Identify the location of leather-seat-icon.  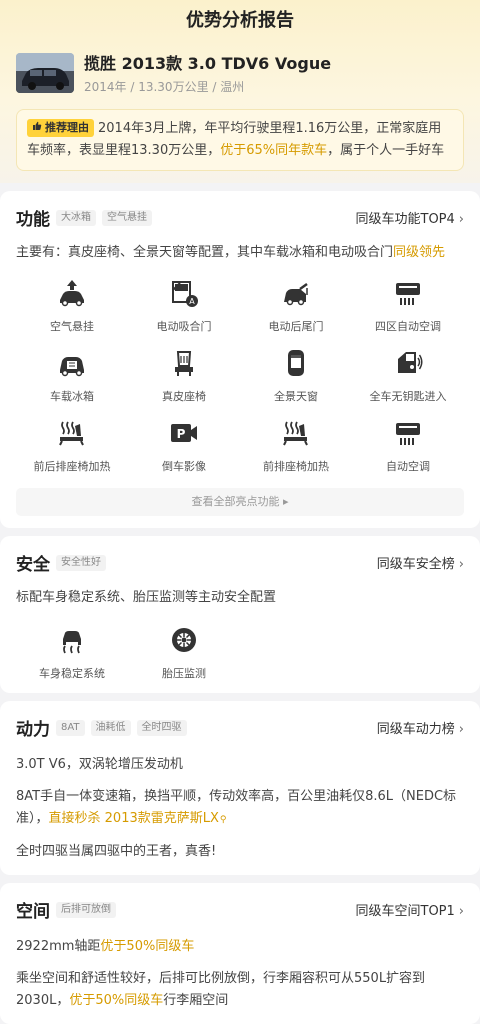
(184, 365).